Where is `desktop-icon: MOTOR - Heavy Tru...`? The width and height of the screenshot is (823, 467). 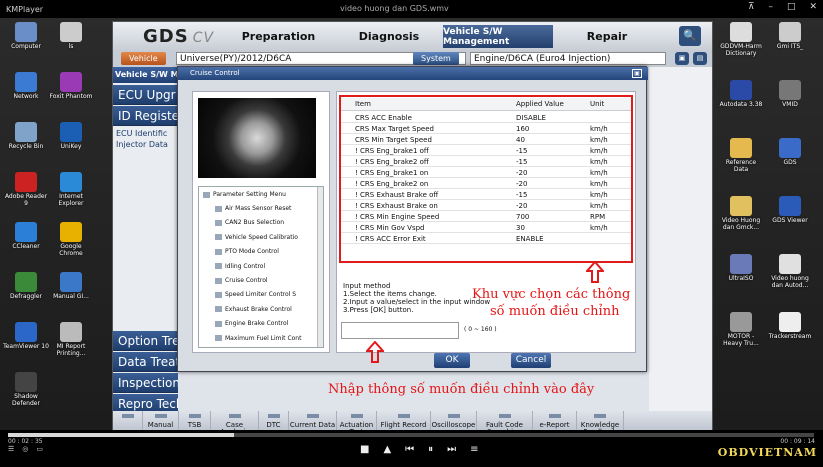 desktop-icon: MOTOR - Heavy Tru... is located at coordinates (741, 329).